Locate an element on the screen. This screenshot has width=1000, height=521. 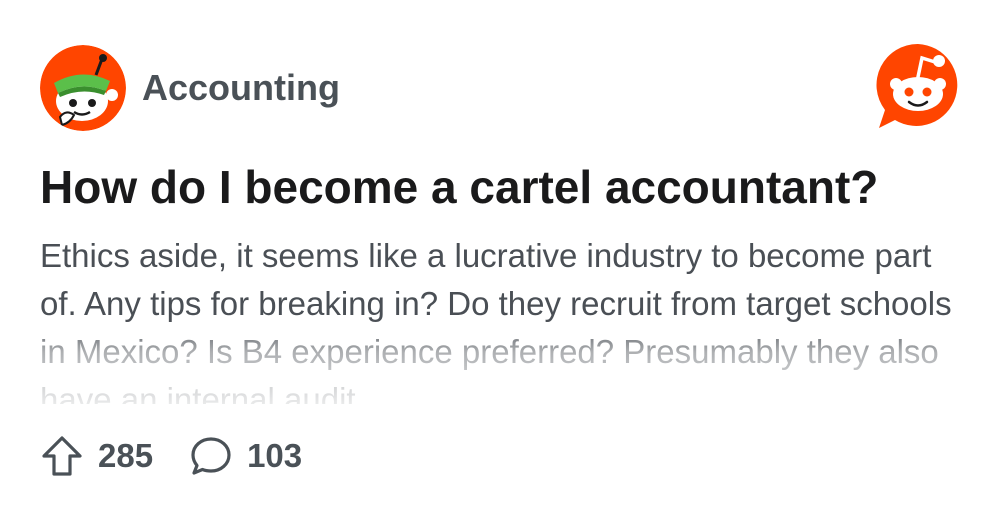
upvote-arrow-icon is located at coordinates (62, 456).